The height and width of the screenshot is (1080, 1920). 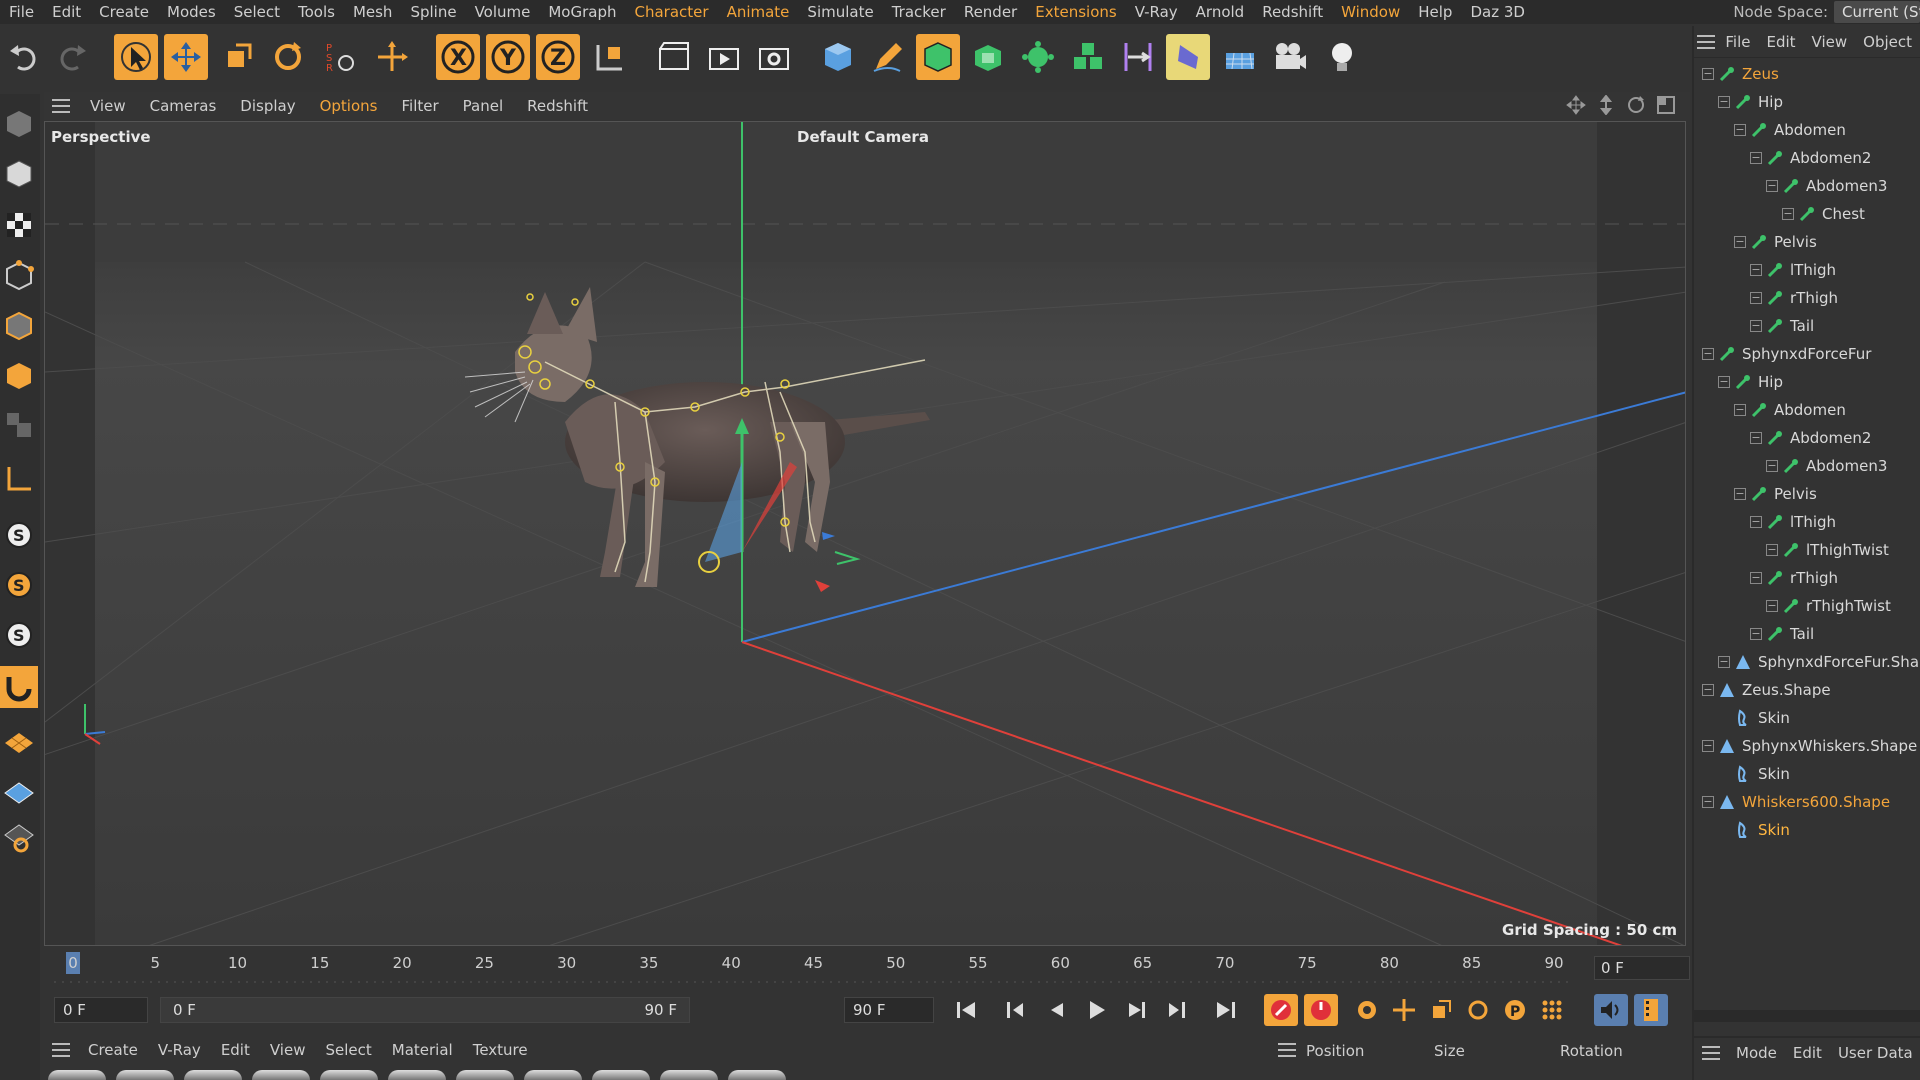 I want to click on viewport-menu-filter: Filter, so click(x=419, y=106).